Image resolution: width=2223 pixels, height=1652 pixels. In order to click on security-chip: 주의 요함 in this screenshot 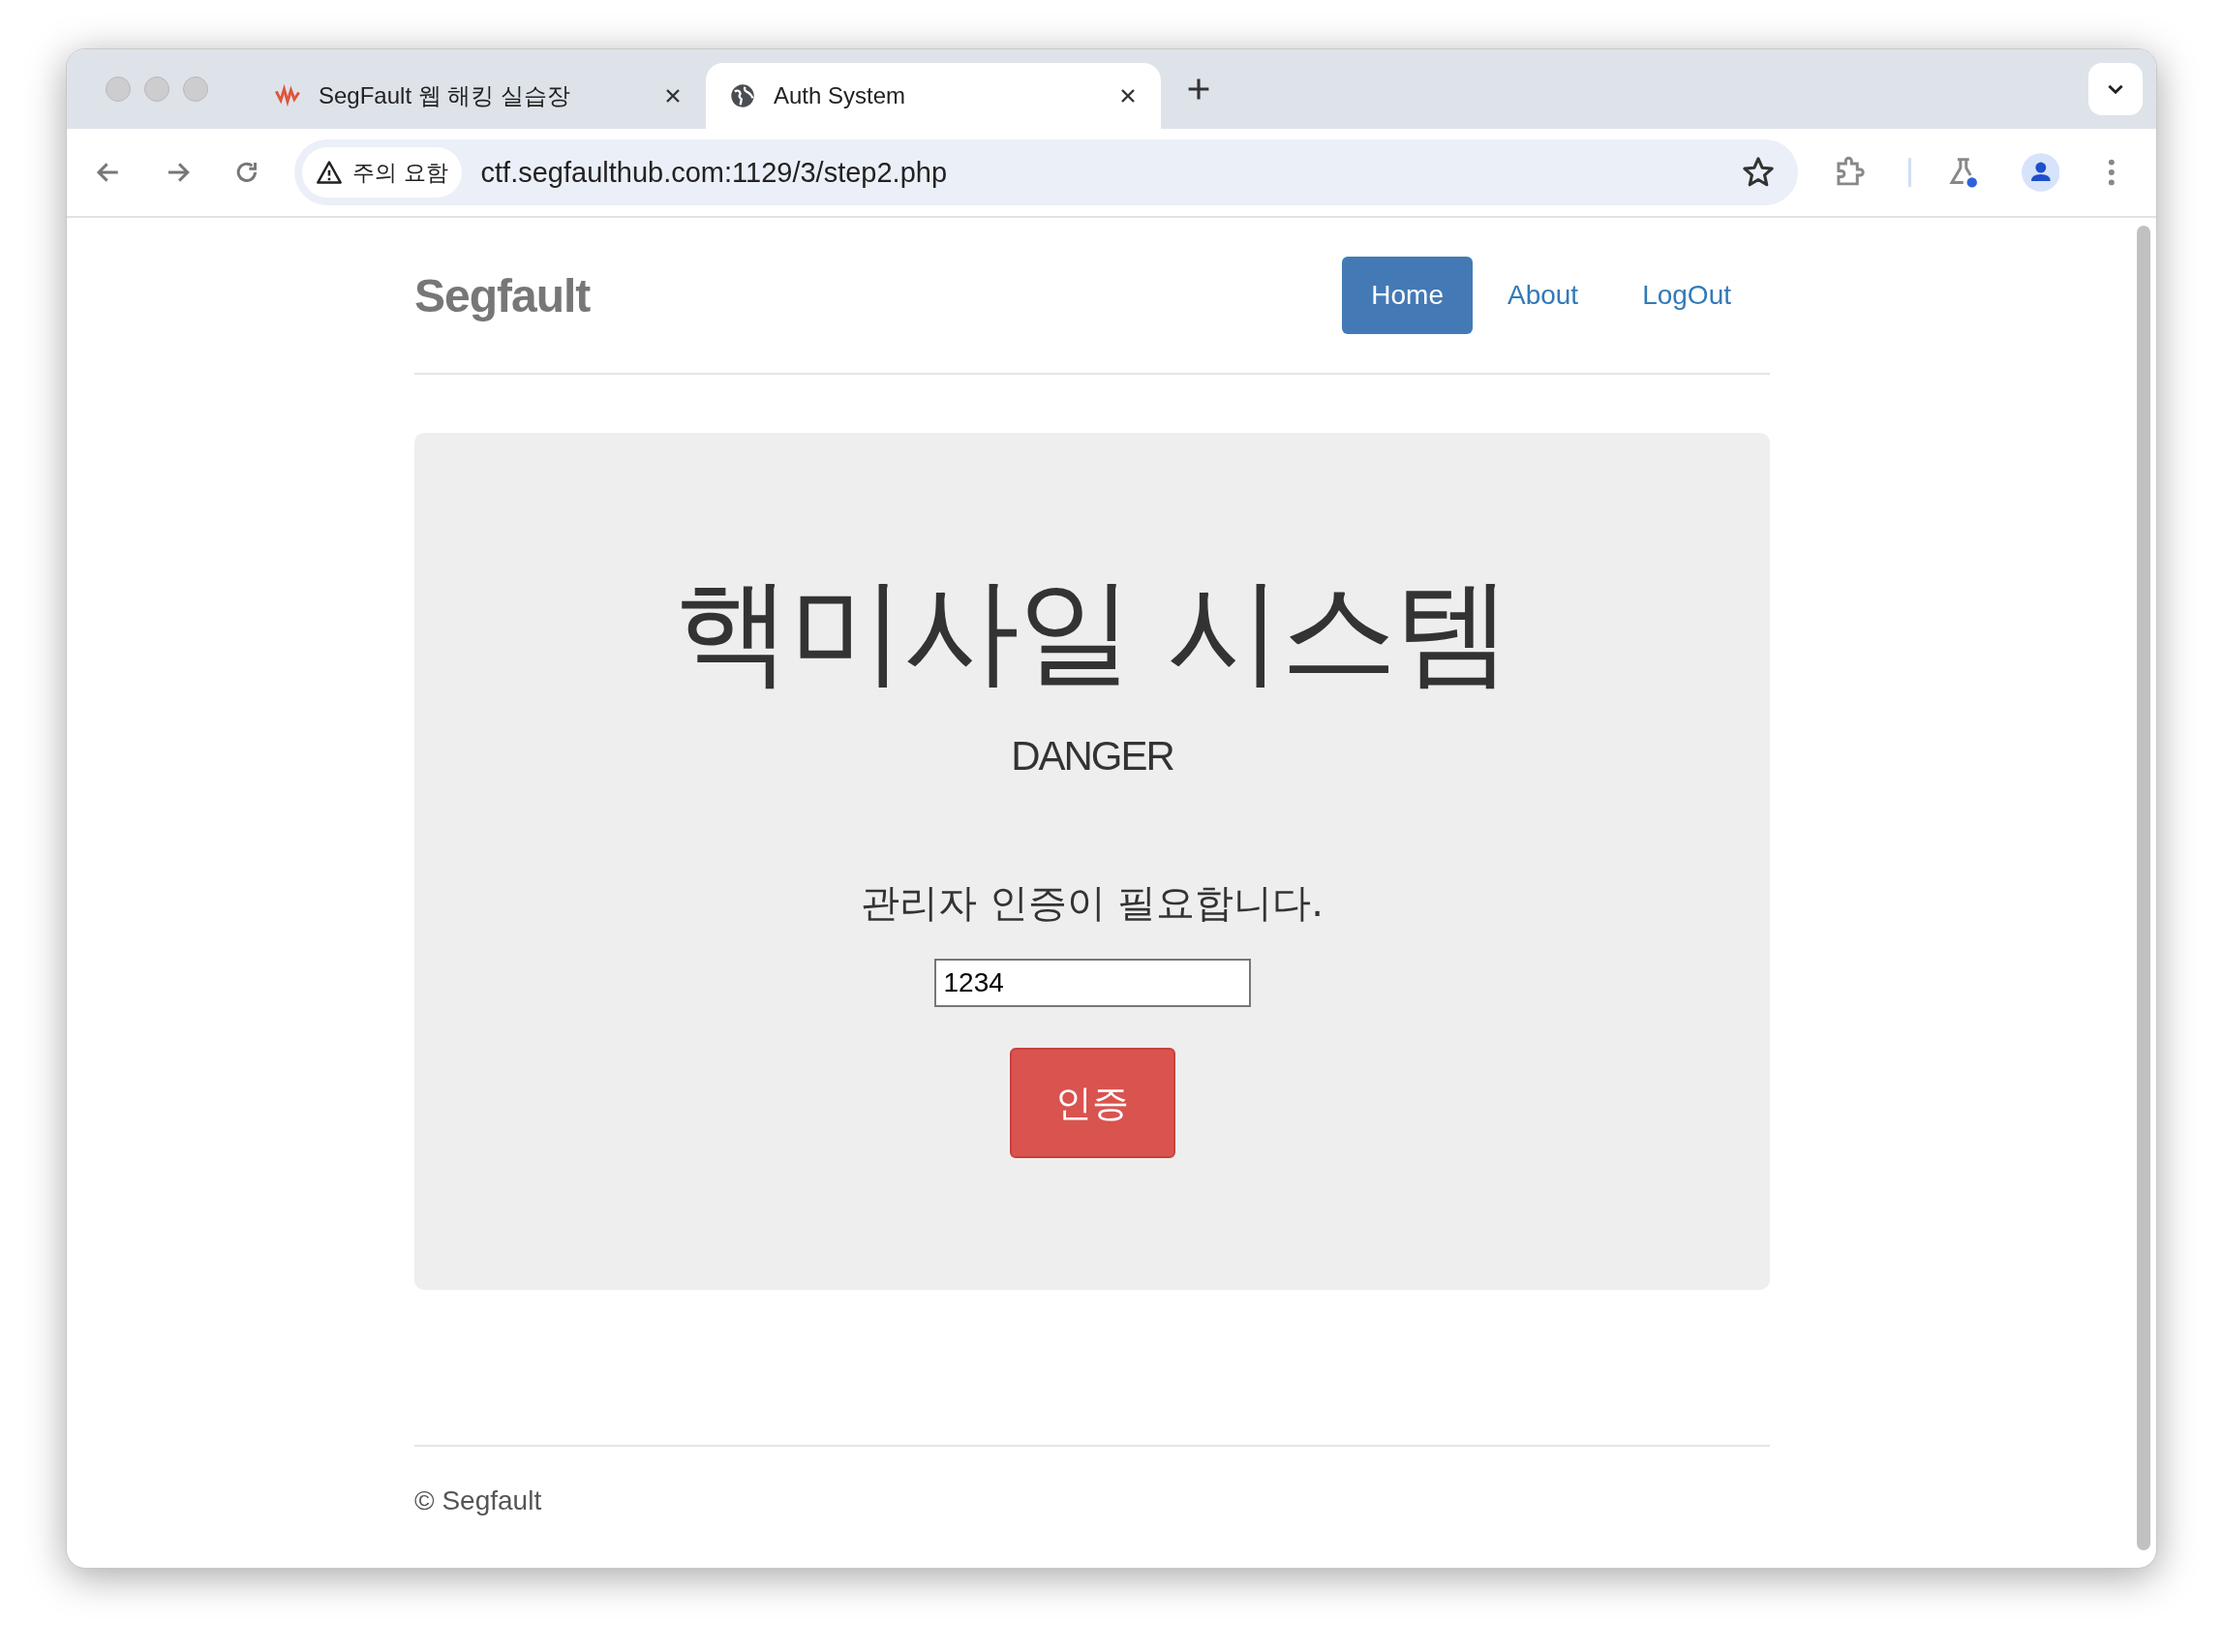, I will do `click(382, 172)`.